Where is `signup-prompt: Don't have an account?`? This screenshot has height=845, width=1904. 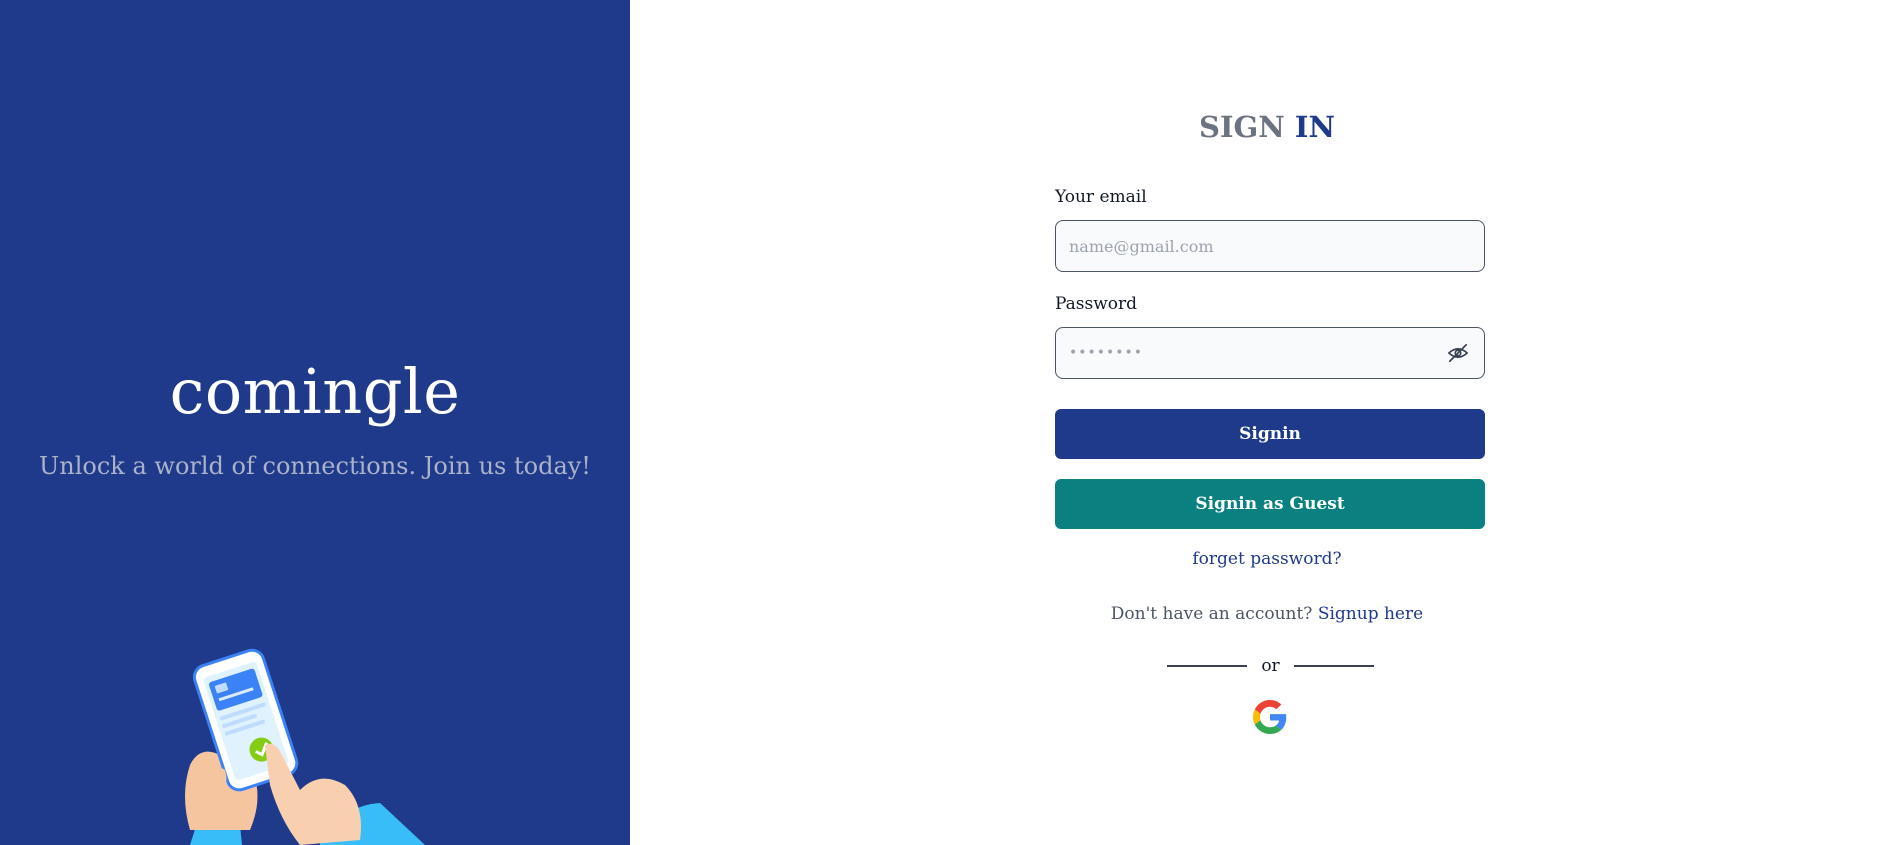 signup-prompt: Don't have an account? is located at coordinates (1211, 614).